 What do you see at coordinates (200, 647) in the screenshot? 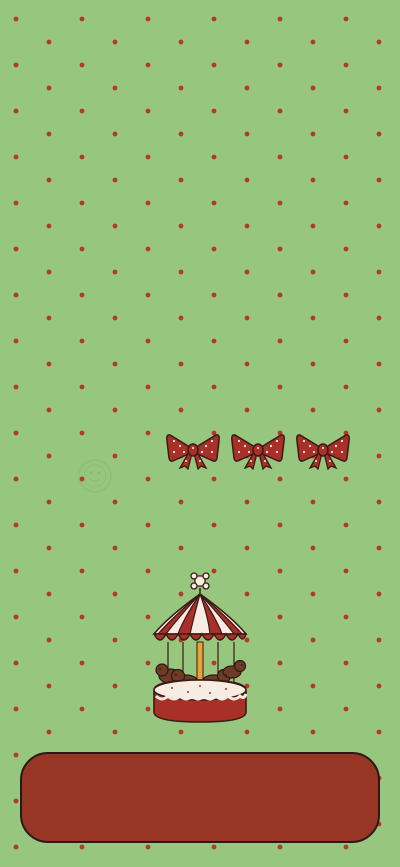
I see `puppy-carousel-icon` at bounding box center [200, 647].